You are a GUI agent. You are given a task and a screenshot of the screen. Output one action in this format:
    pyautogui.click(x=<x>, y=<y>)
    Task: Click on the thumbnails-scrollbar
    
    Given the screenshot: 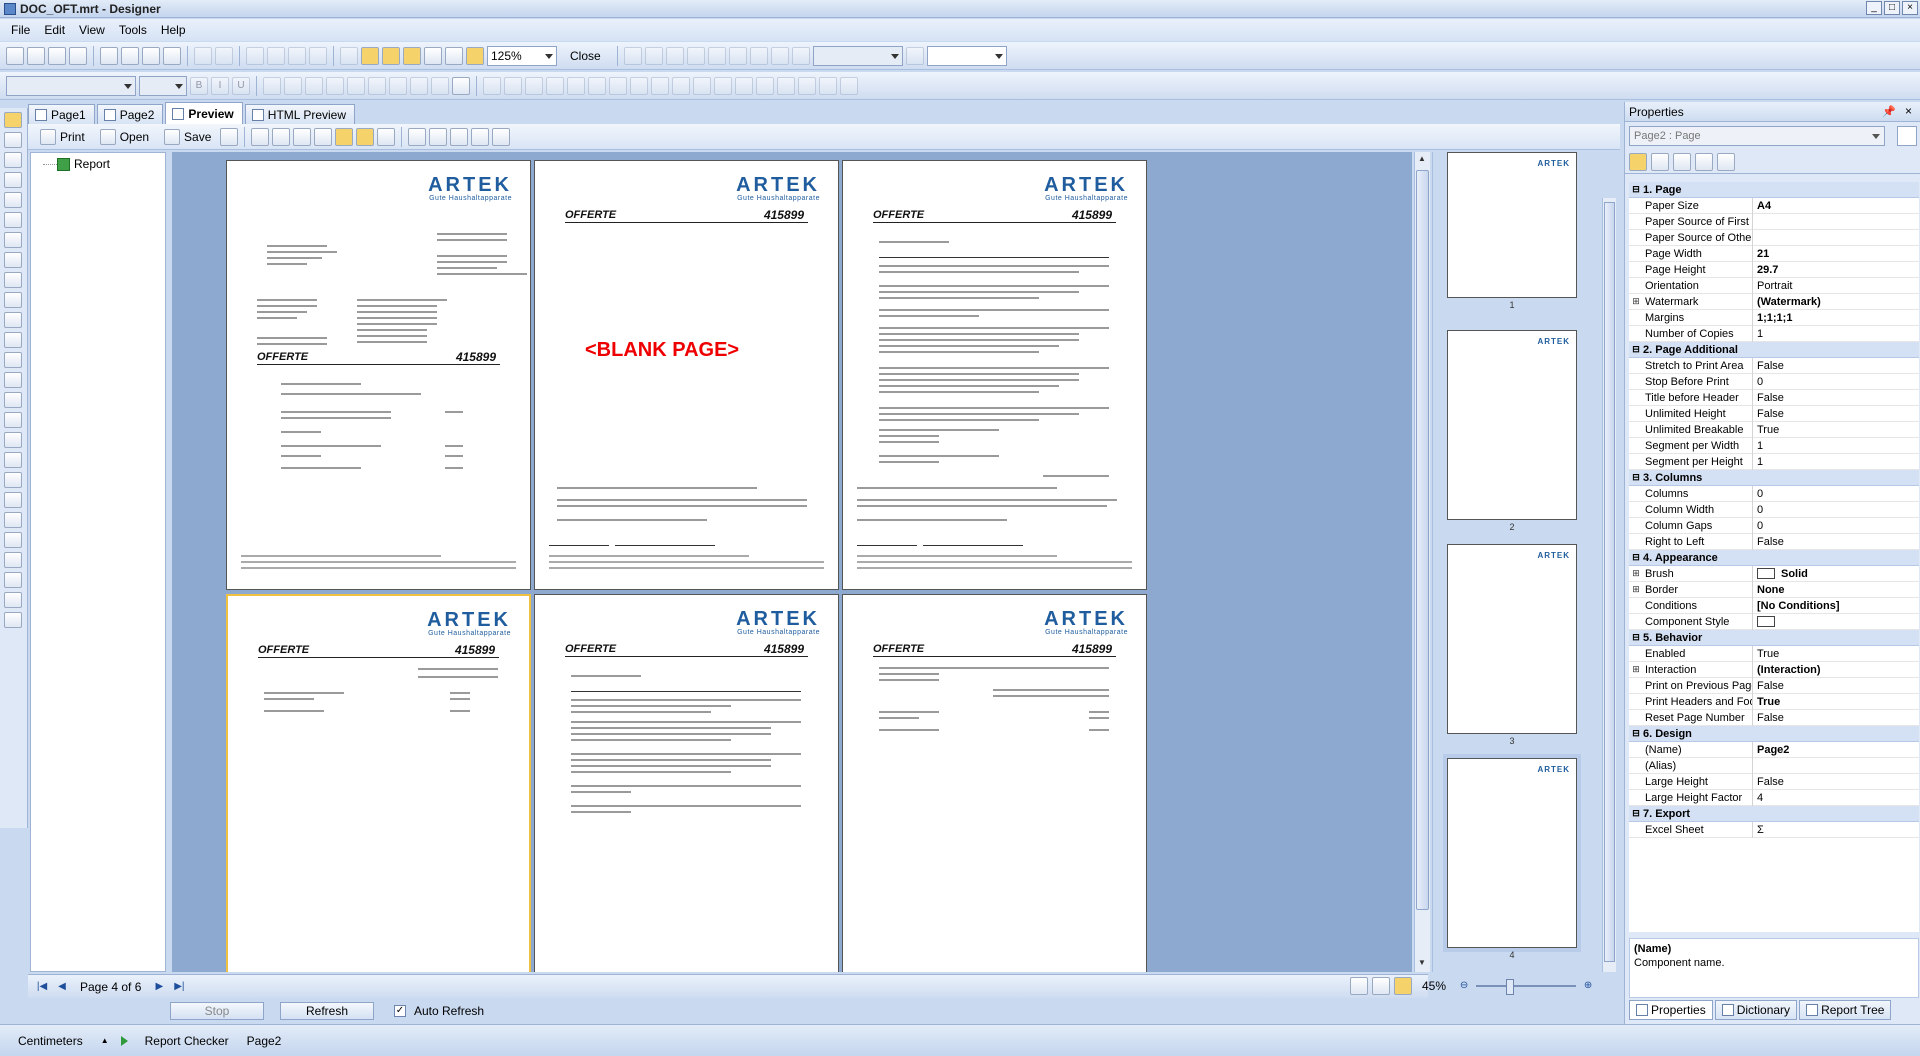 What is the action you would take?
    pyautogui.click(x=1609, y=585)
    